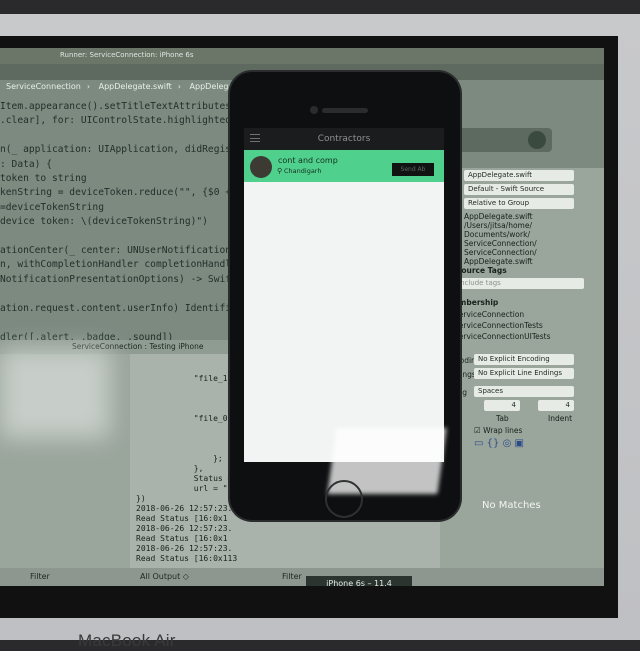 The width and height of the screenshot is (640, 651). Describe the element at coordinates (524, 373) in the screenshot. I see `line-endings-select: No Explicit Line Endings` at that location.